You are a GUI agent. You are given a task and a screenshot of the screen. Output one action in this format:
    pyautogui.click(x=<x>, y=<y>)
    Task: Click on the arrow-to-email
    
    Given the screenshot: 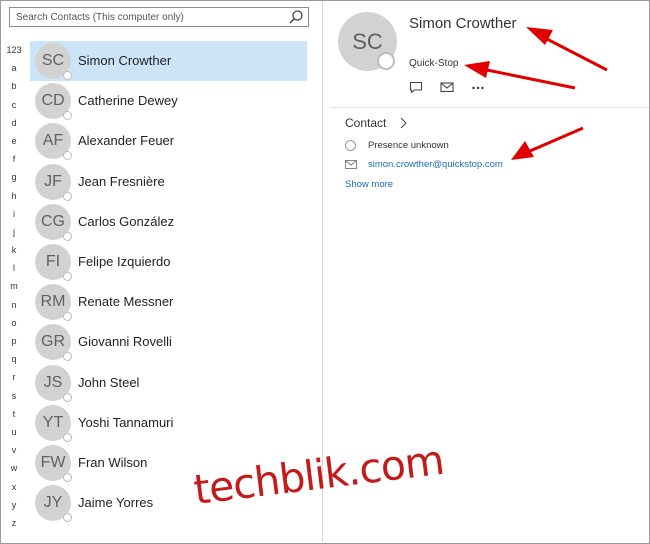 What is the action you would take?
    pyautogui.click(x=547, y=143)
    